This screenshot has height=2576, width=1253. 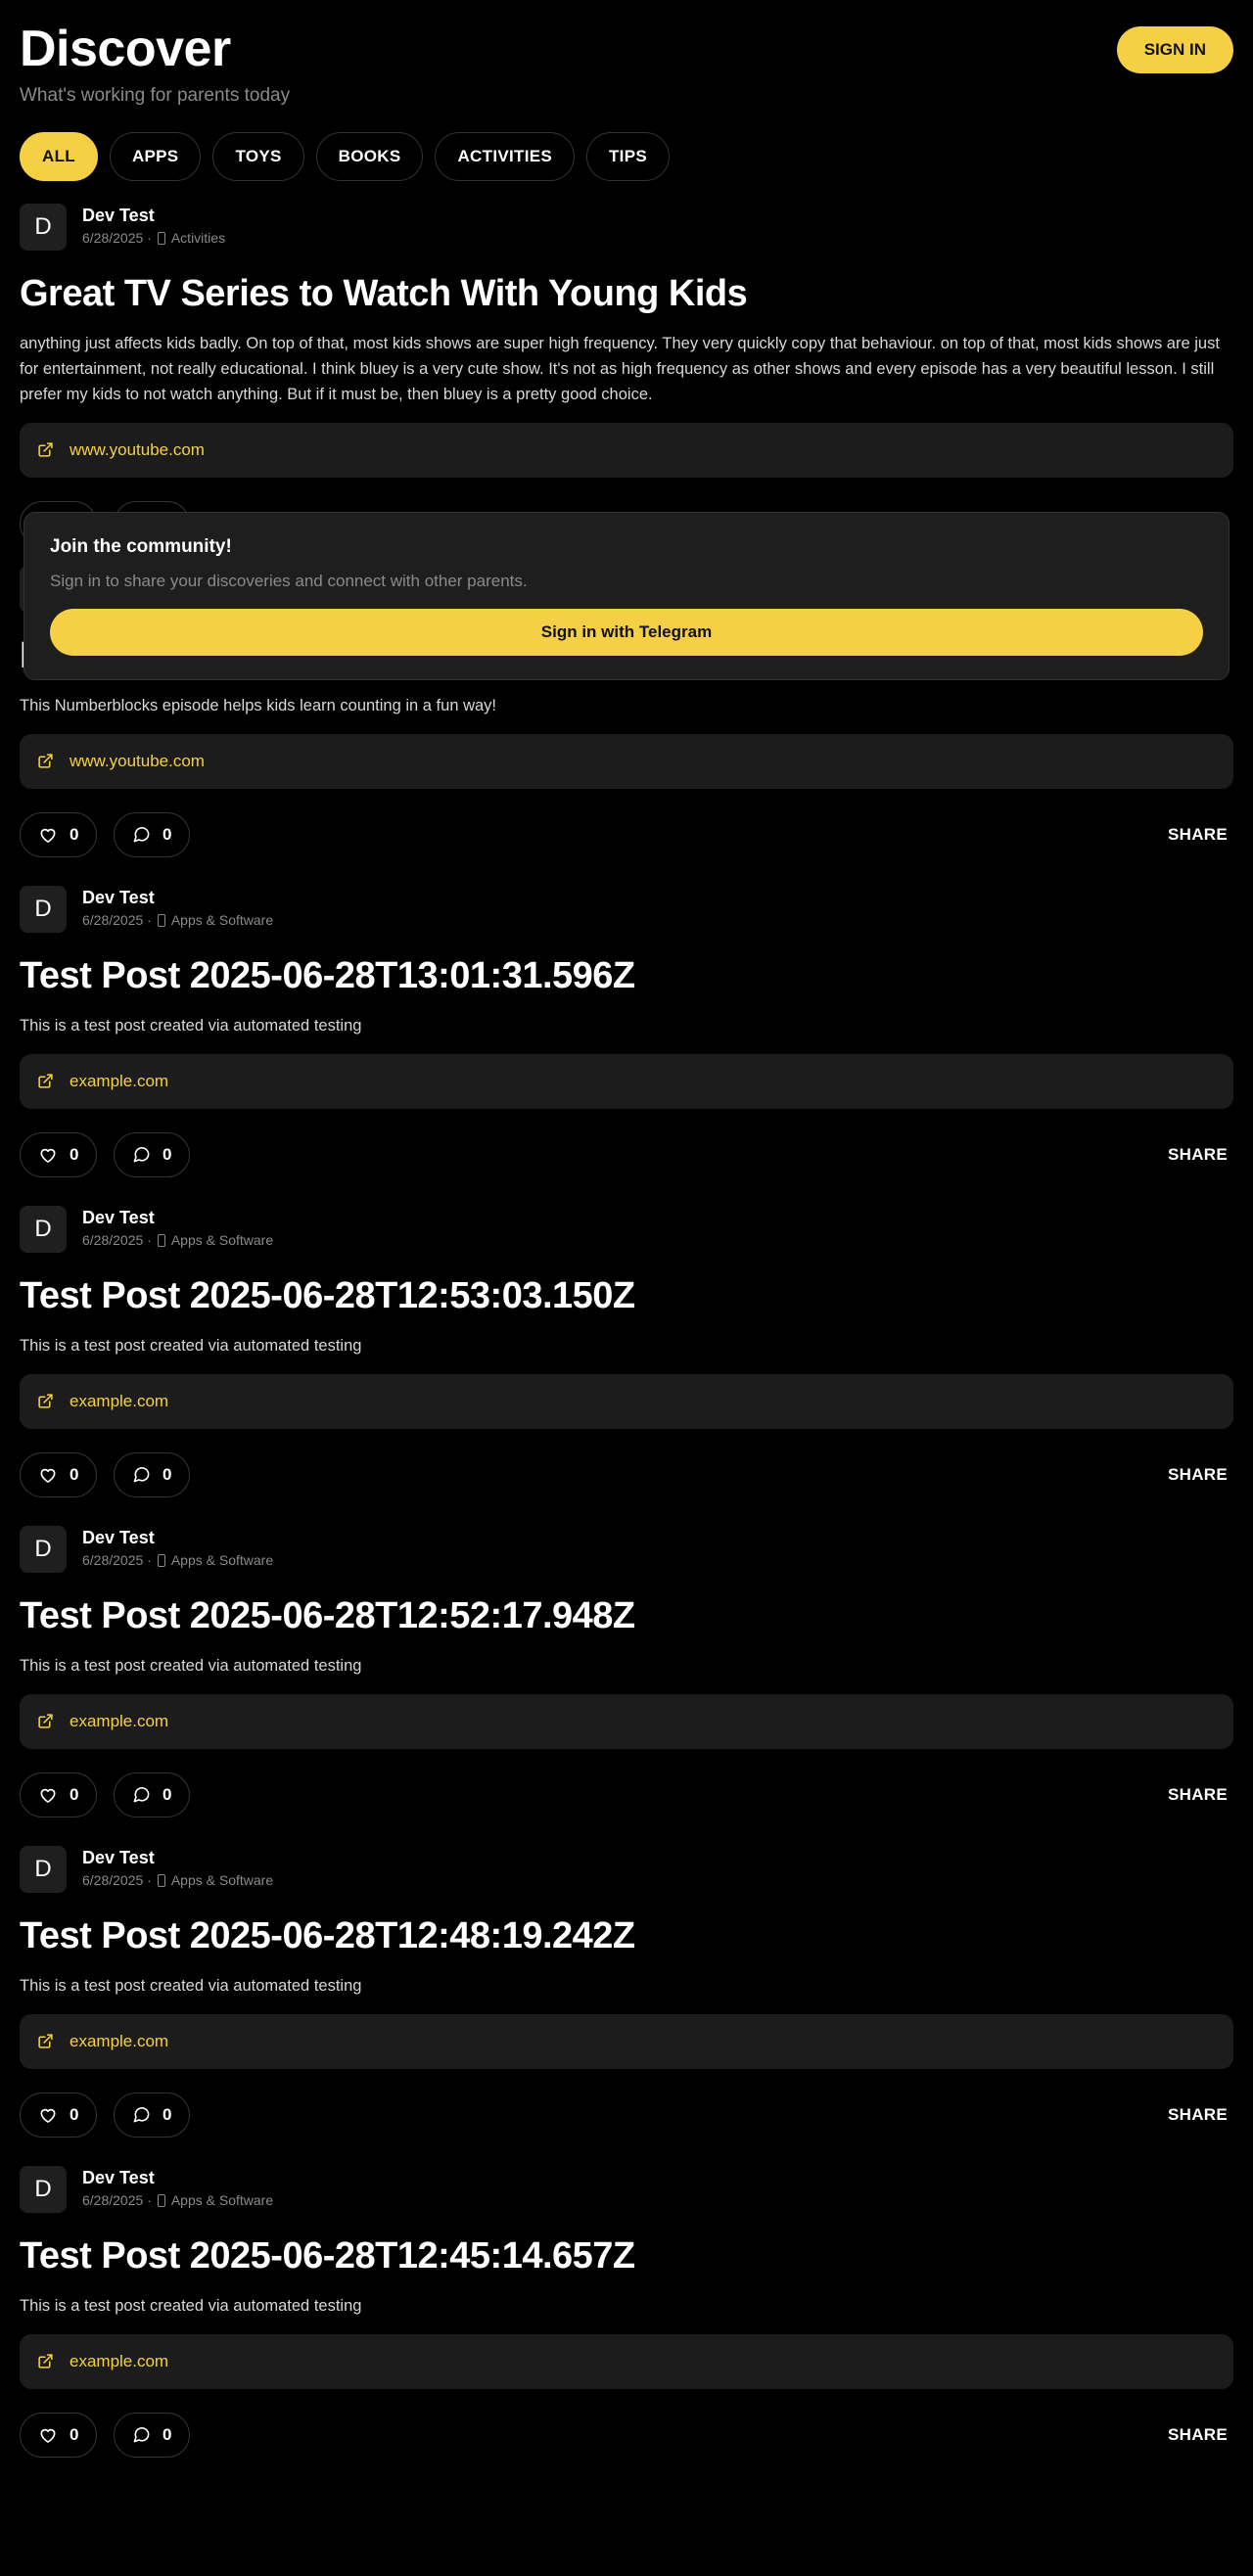 What do you see at coordinates (626, 977) in the screenshot?
I see `post-title: Test Post 2025-06-28T13:01:31.596Z` at bounding box center [626, 977].